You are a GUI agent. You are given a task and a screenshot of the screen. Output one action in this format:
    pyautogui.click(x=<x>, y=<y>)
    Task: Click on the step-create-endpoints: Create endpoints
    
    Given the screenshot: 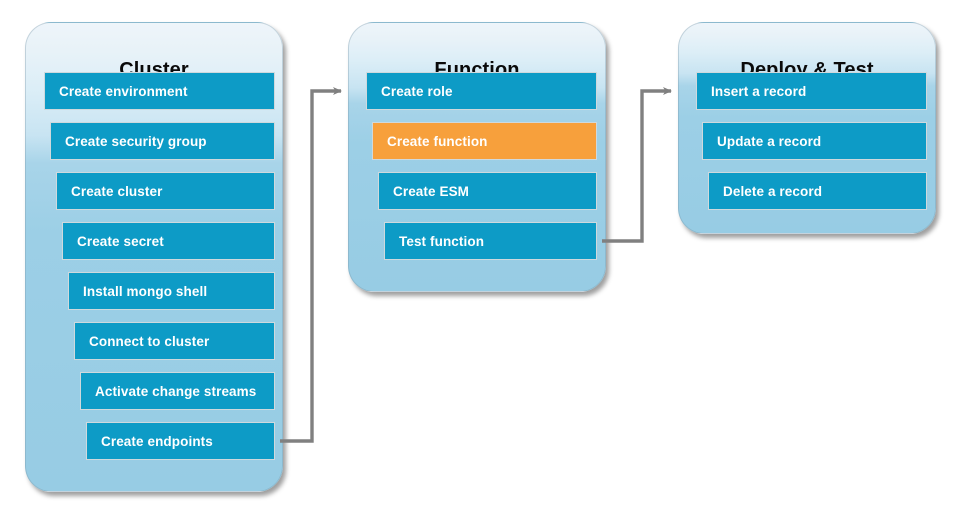 What is the action you would take?
    pyautogui.click(x=180, y=441)
    